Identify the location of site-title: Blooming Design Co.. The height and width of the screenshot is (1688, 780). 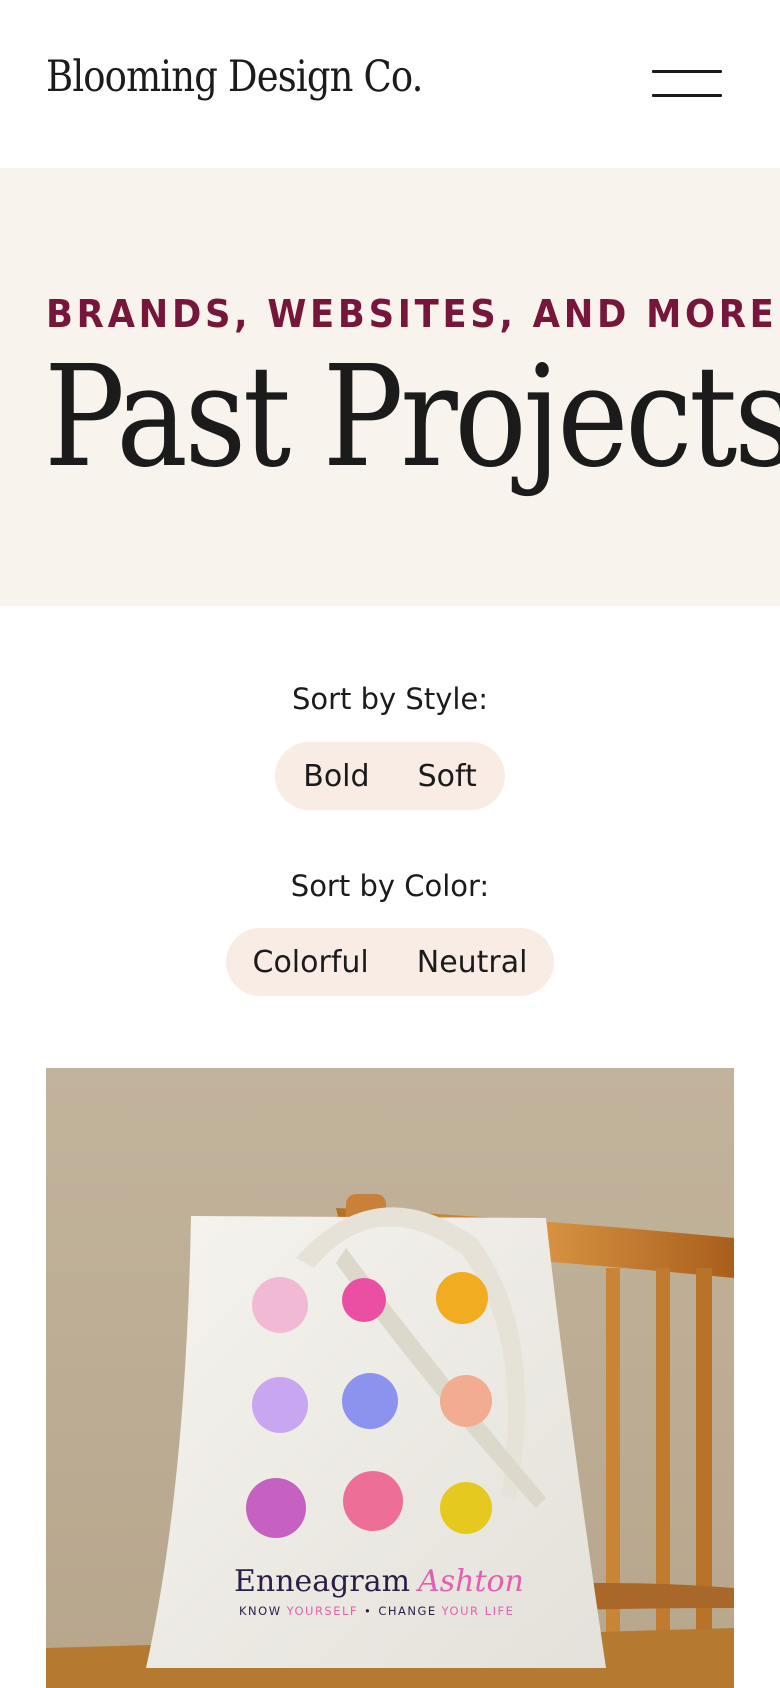
(234, 77).